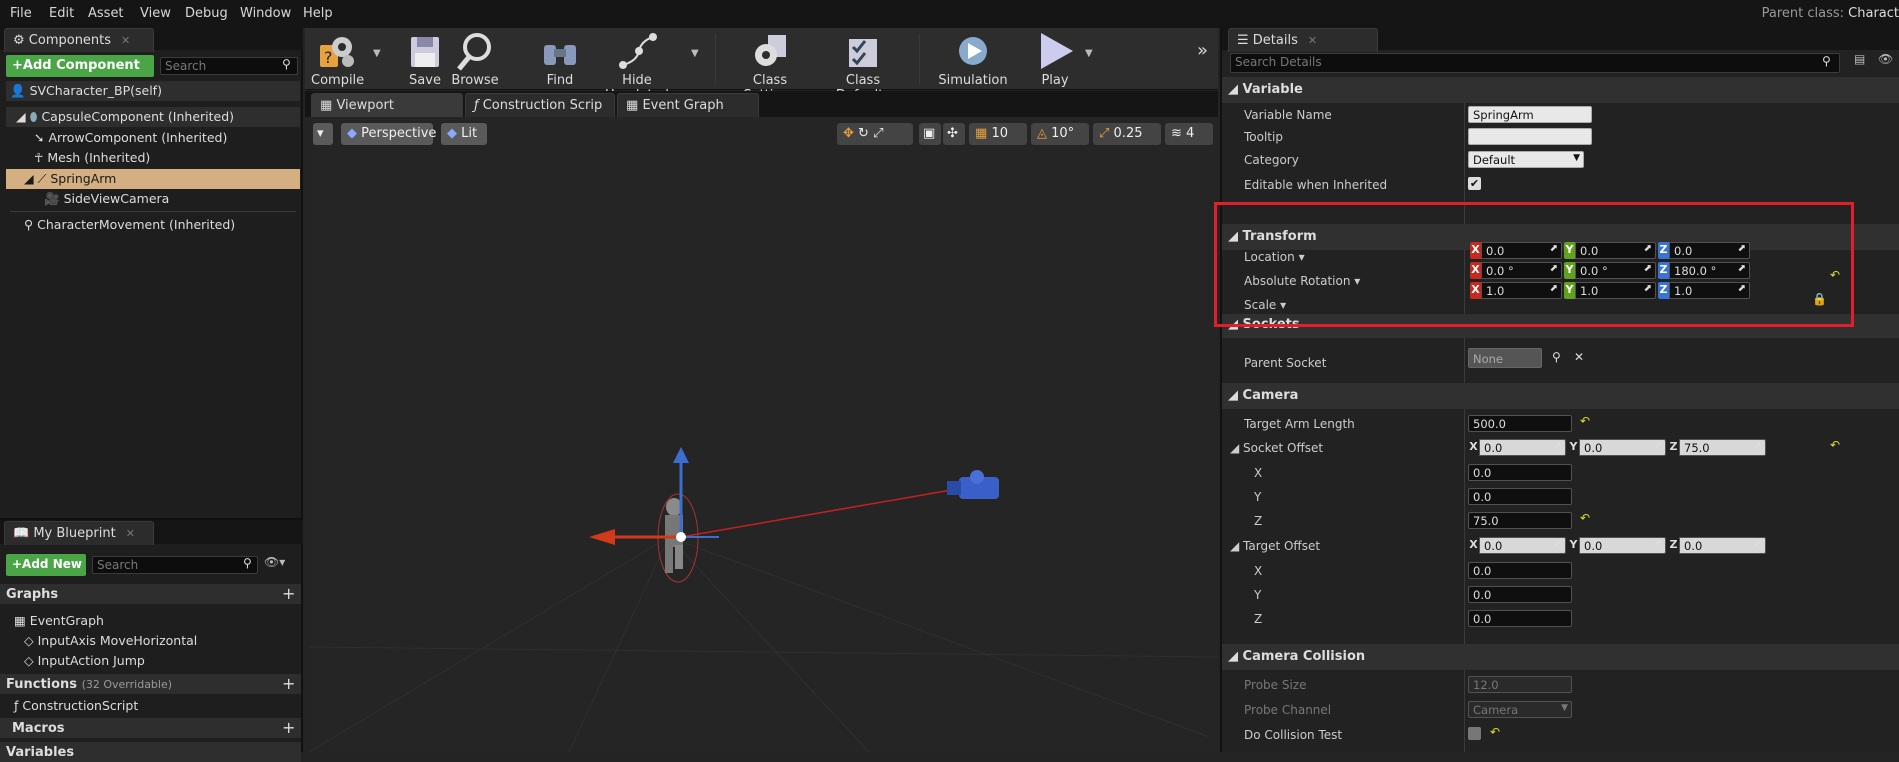  What do you see at coordinates (80, 66) in the screenshot?
I see `add-component-button: +Add Component` at bounding box center [80, 66].